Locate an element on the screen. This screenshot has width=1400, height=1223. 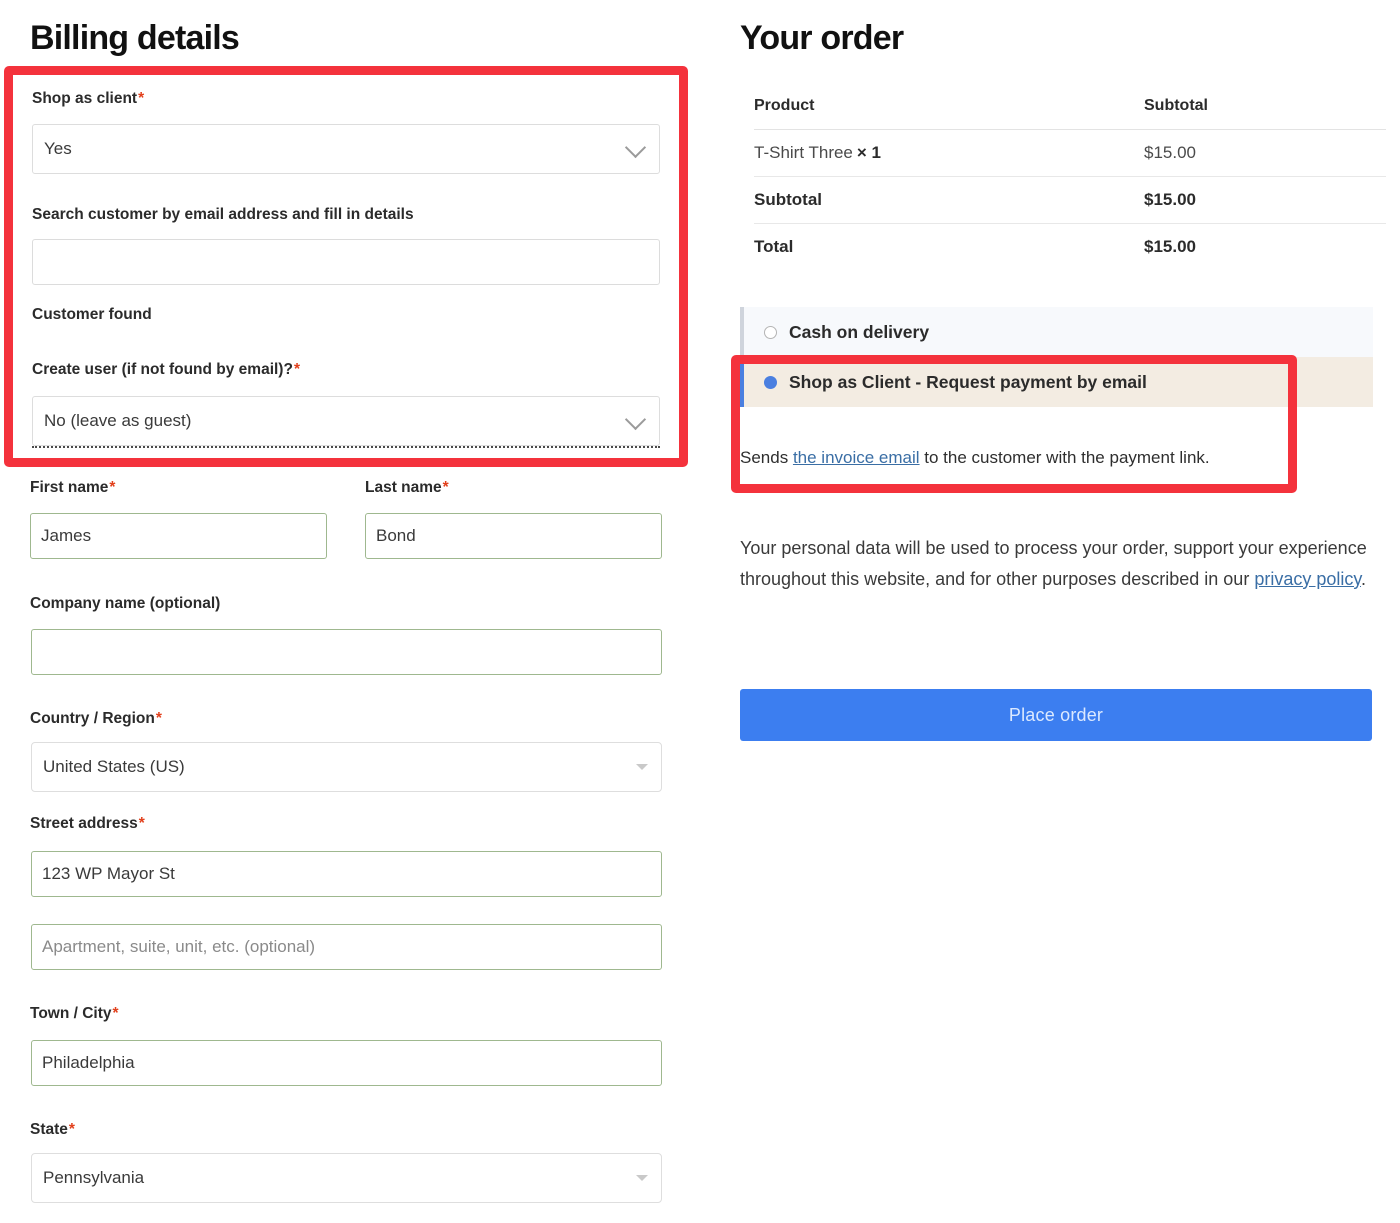
street-address-line1-wrap is located at coordinates (346, 874).